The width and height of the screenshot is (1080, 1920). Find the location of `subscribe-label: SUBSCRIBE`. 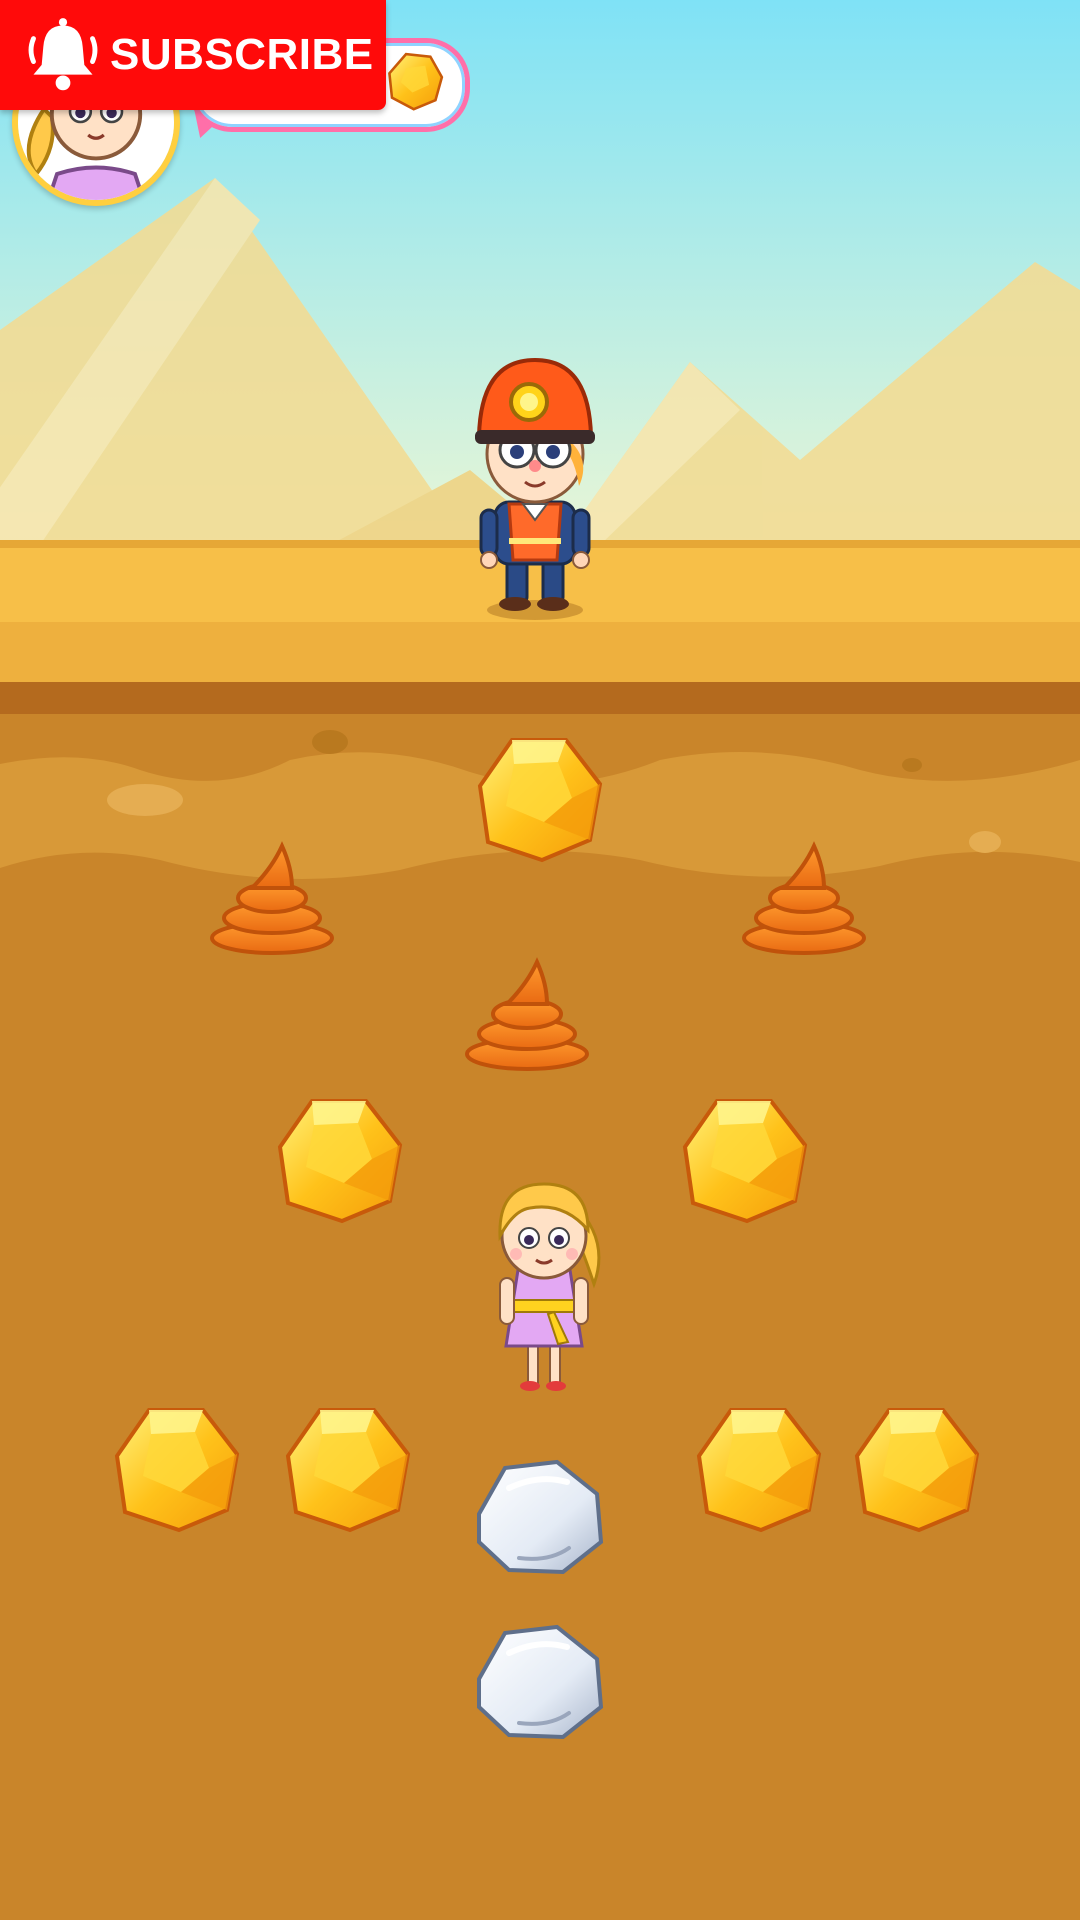

subscribe-label: SUBSCRIBE is located at coordinates (242, 54).